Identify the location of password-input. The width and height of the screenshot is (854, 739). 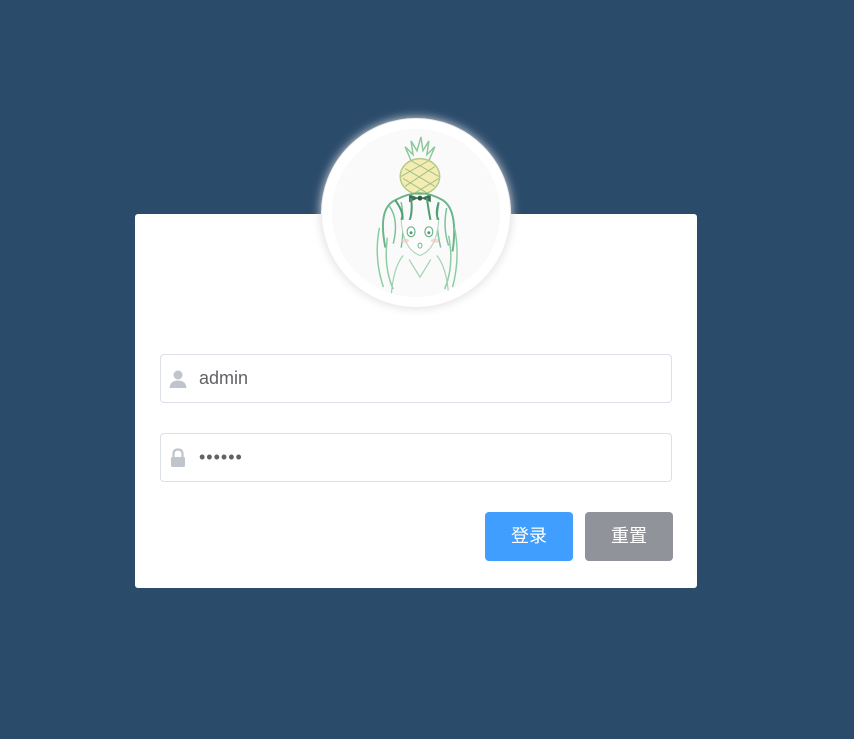
(429, 457).